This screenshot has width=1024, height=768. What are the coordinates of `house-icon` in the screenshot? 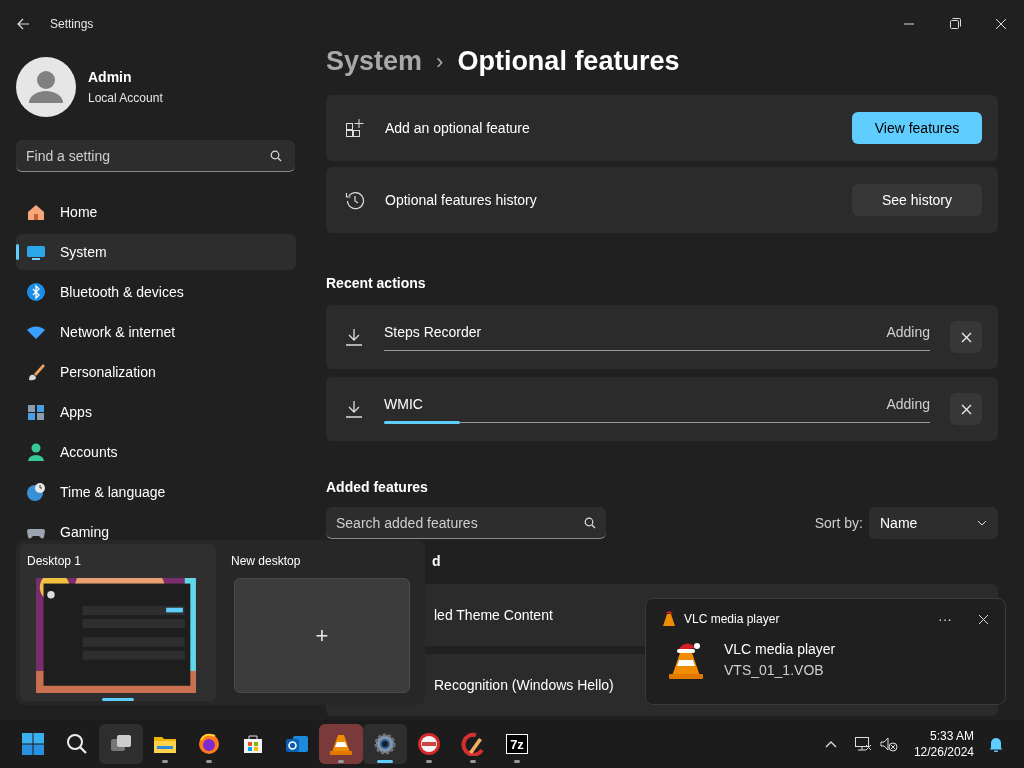 It's located at (36, 212).